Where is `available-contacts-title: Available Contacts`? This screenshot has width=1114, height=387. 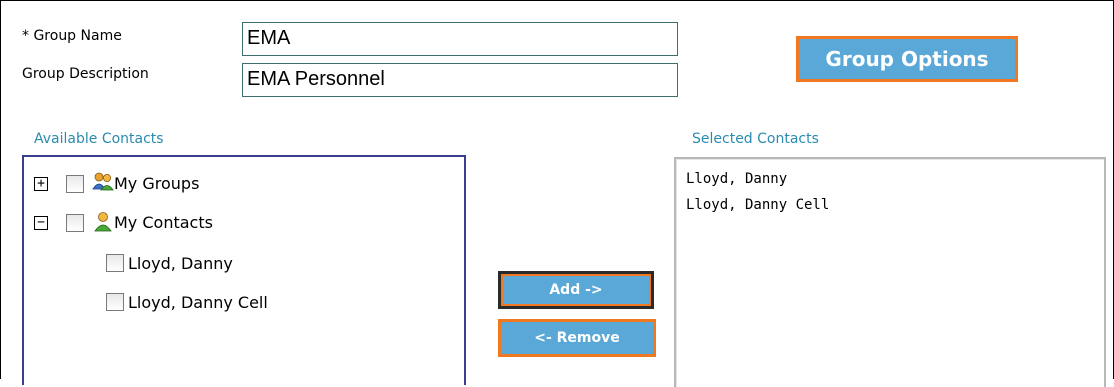
available-contacts-title: Available Contacts is located at coordinates (99, 139).